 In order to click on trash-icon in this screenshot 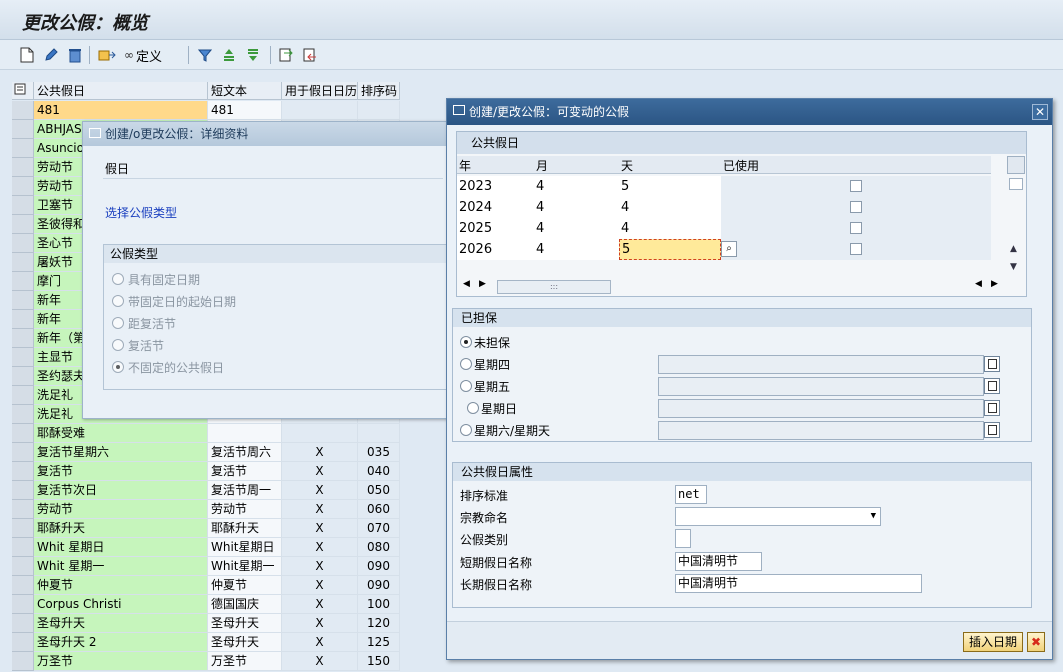, I will do `click(75, 55)`.